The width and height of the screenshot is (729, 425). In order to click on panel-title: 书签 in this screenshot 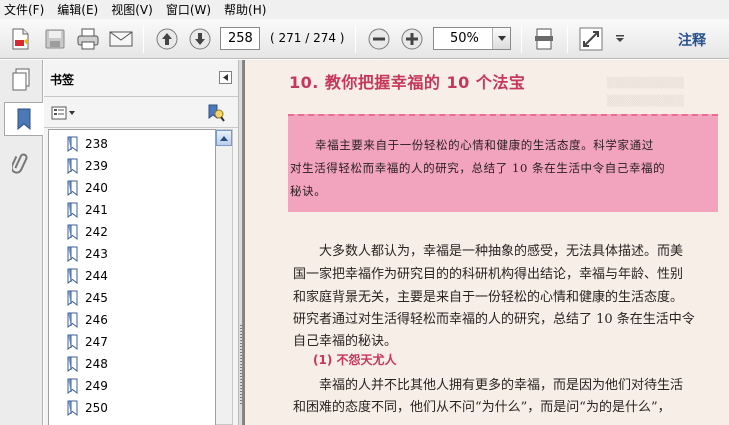, I will do `click(62, 80)`.